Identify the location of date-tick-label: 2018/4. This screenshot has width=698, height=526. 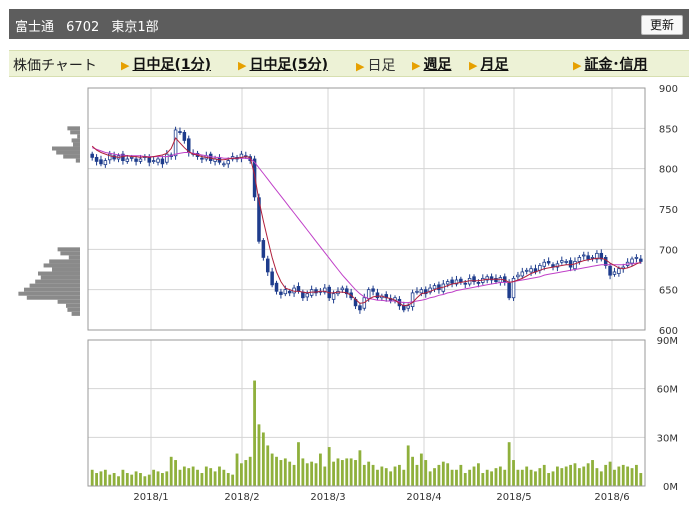
(423, 497).